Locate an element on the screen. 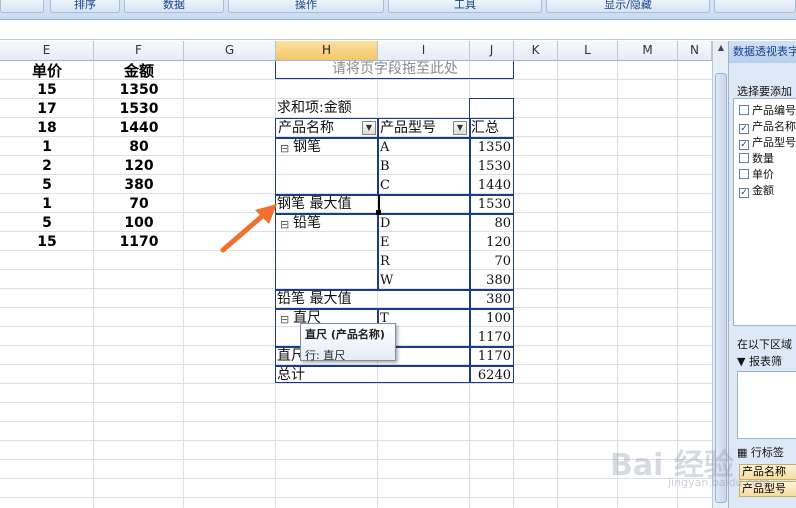 The image size is (796, 508). amount-cell: 1530 is located at coordinates (139, 109).